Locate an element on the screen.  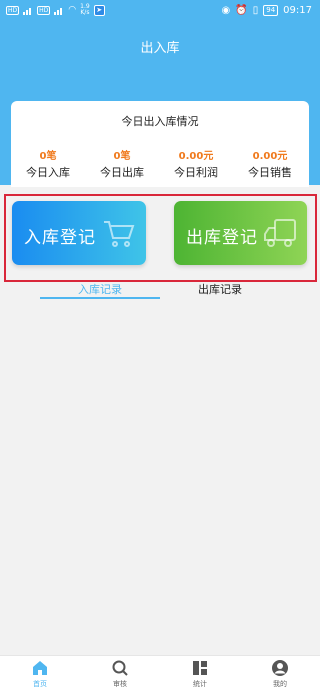
stat-label: 今日入库 is located at coordinates (48, 172).